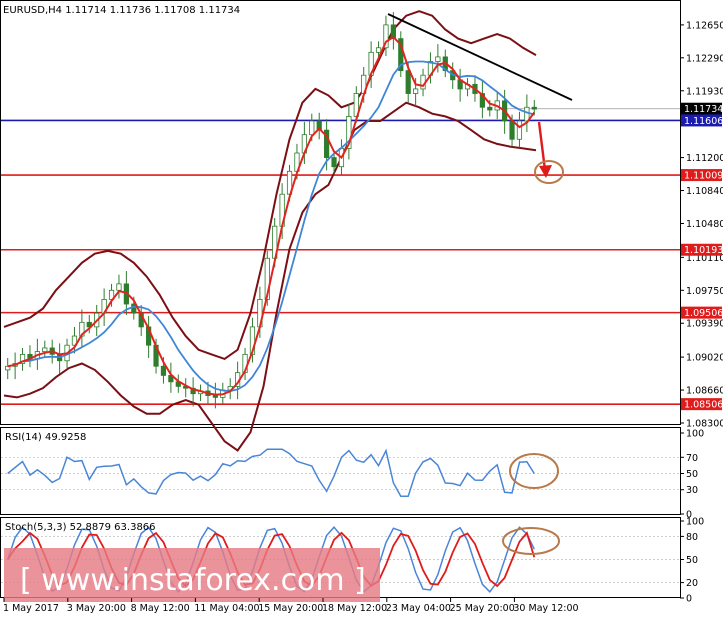 This screenshot has width=723, height=618. What do you see at coordinates (704, 91) in the screenshot?
I see `price-tick-label: 1.11930` at bounding box center [704, 91].